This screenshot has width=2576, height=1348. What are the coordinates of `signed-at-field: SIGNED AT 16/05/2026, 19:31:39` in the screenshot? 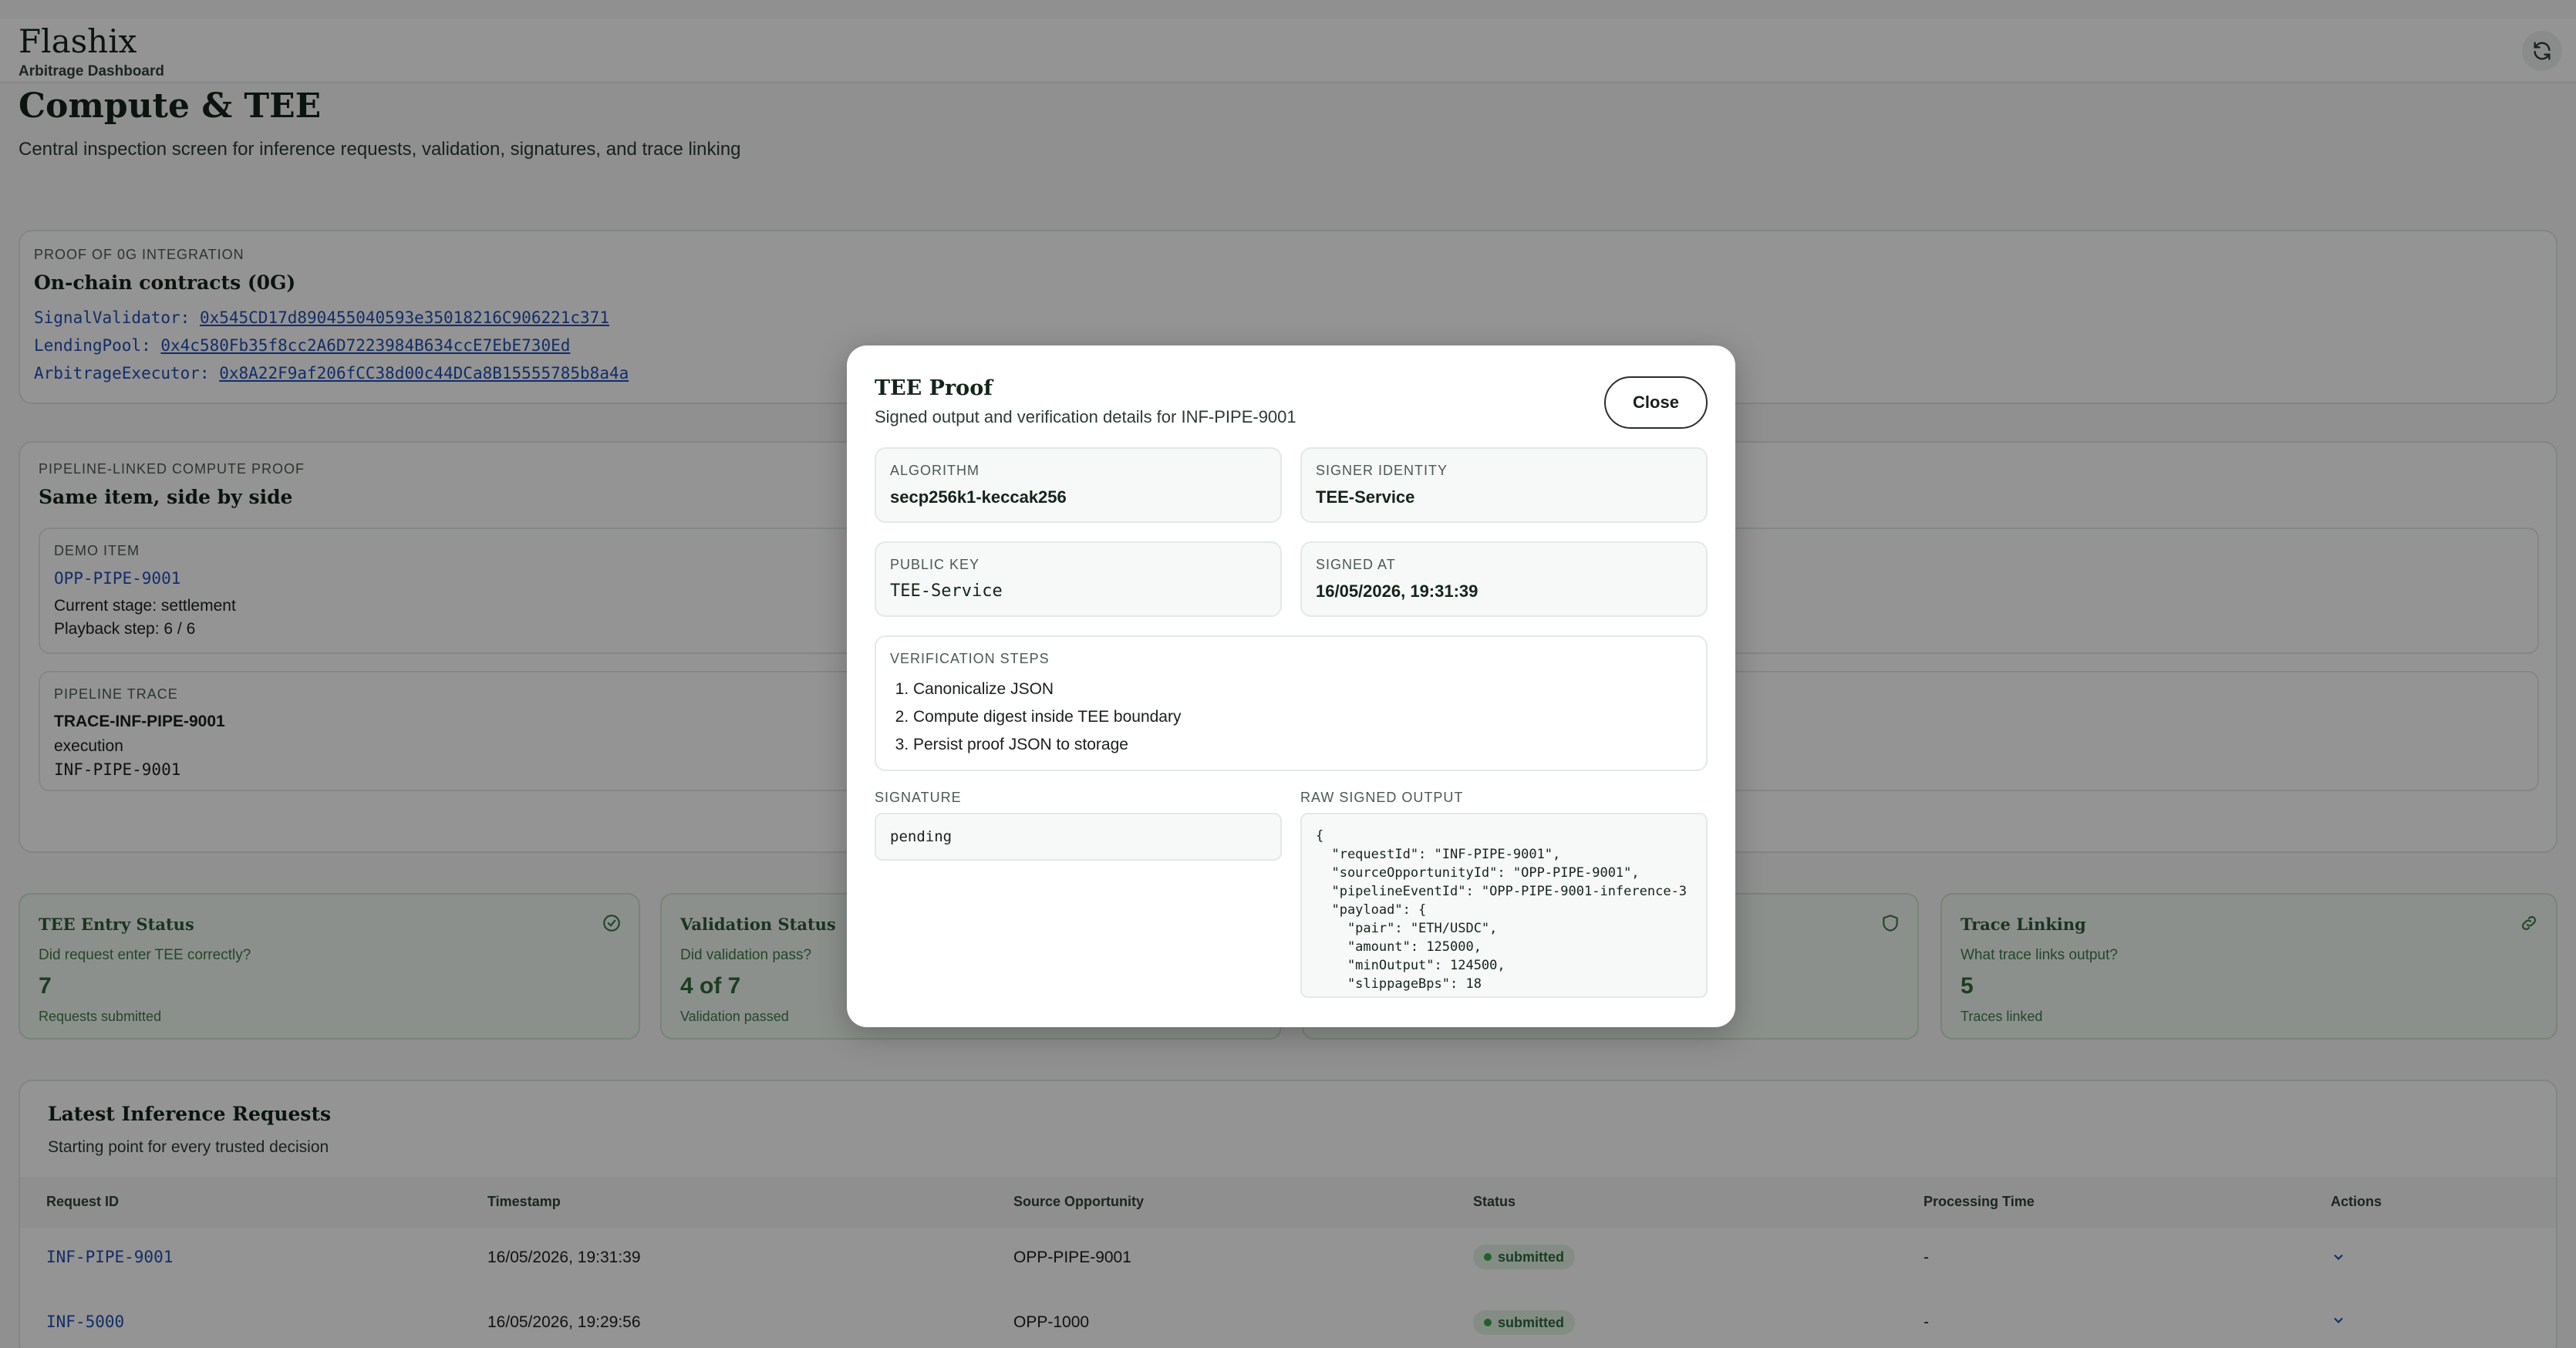 It's located at (1504, 579).